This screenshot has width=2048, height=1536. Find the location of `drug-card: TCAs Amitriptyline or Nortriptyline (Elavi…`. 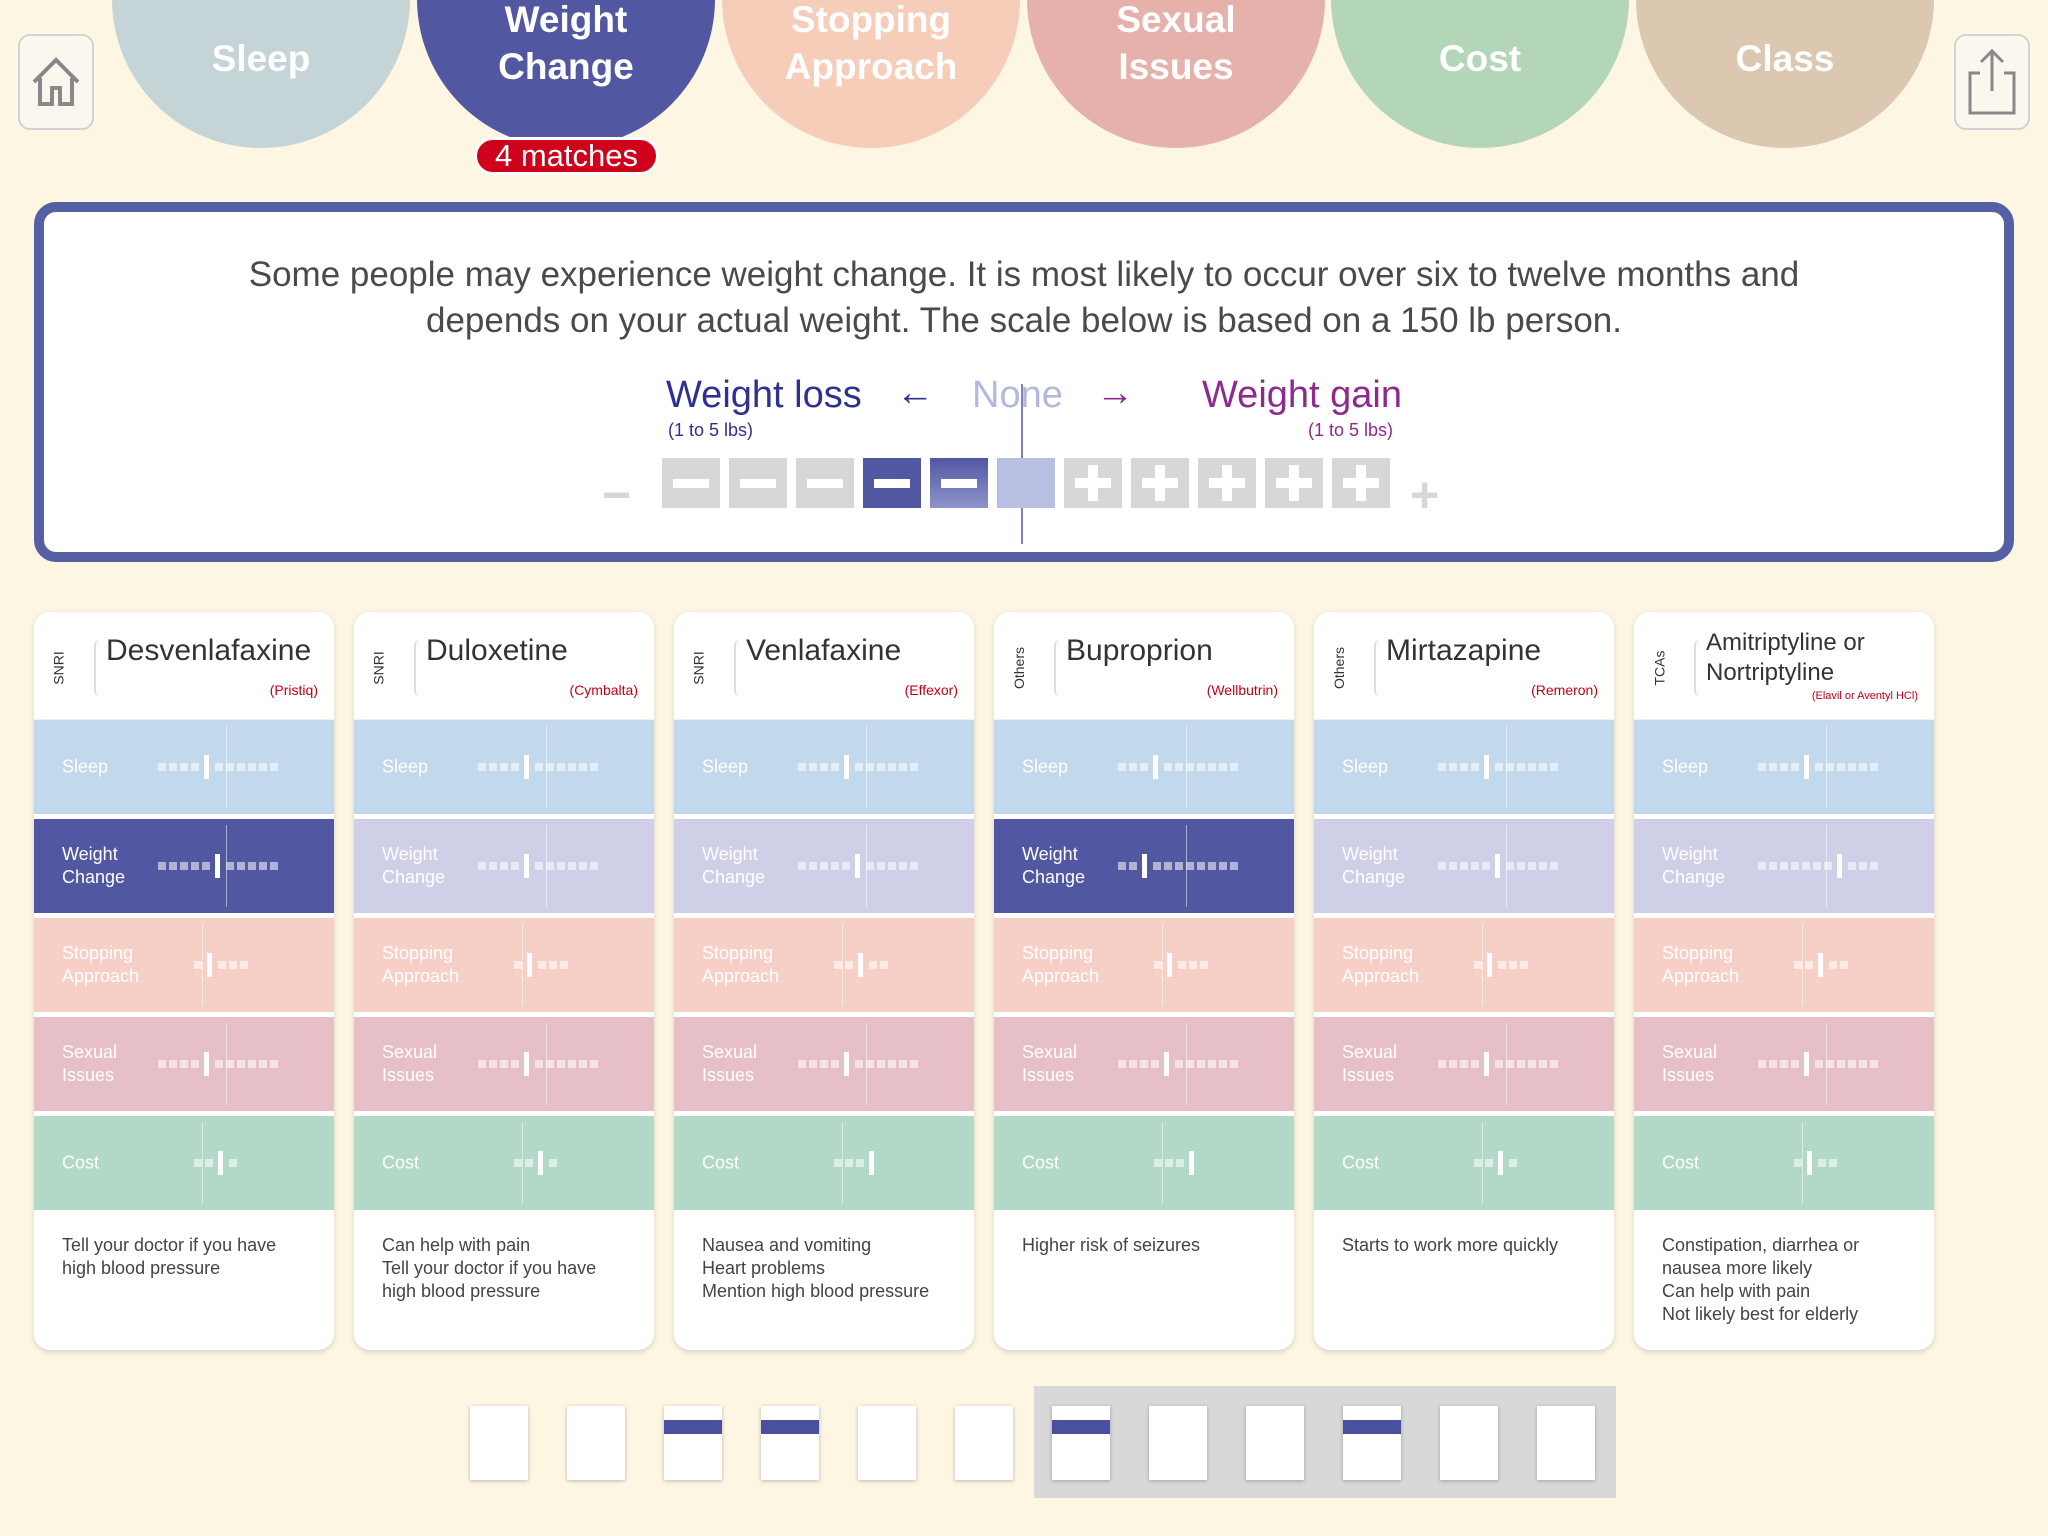

drug-card: TCAs Amitriptyline or Nortriptyline (Elavi… is located at coordinates (1784, 981).